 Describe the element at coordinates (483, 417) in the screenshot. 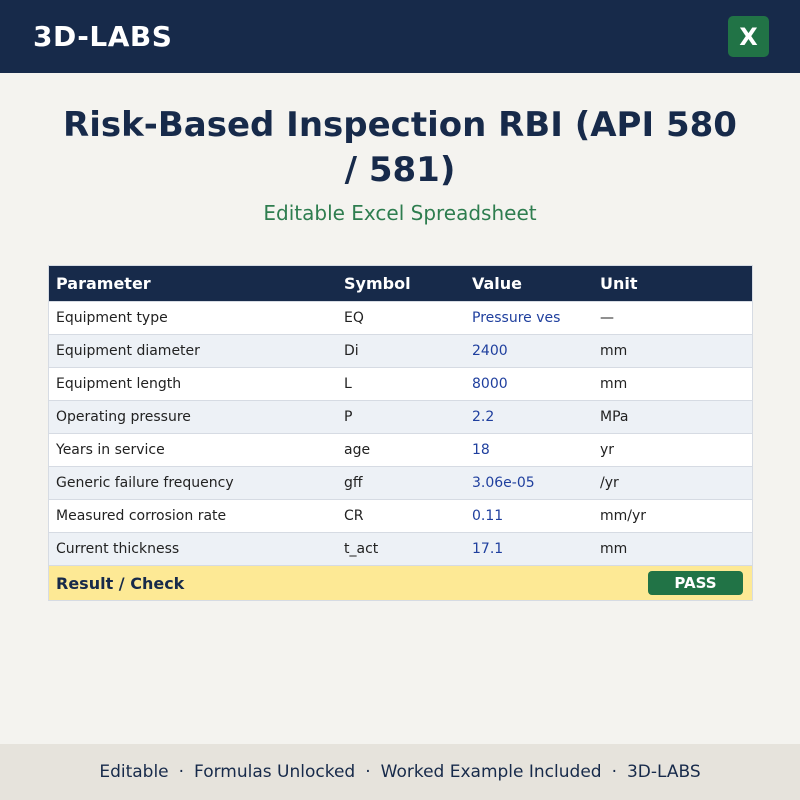

I see `value-cell: 2.2` at that location.